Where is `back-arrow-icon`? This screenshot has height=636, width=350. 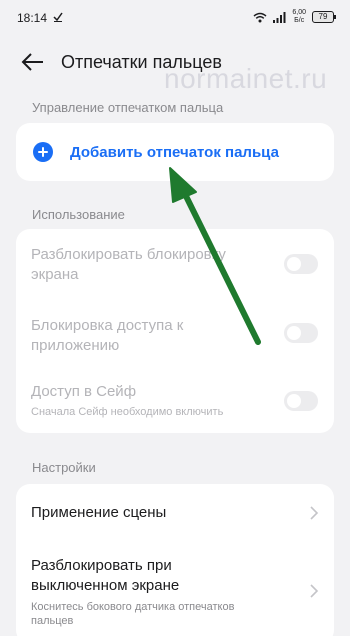 back-arrow-icon is located at coordinates (33, 62).